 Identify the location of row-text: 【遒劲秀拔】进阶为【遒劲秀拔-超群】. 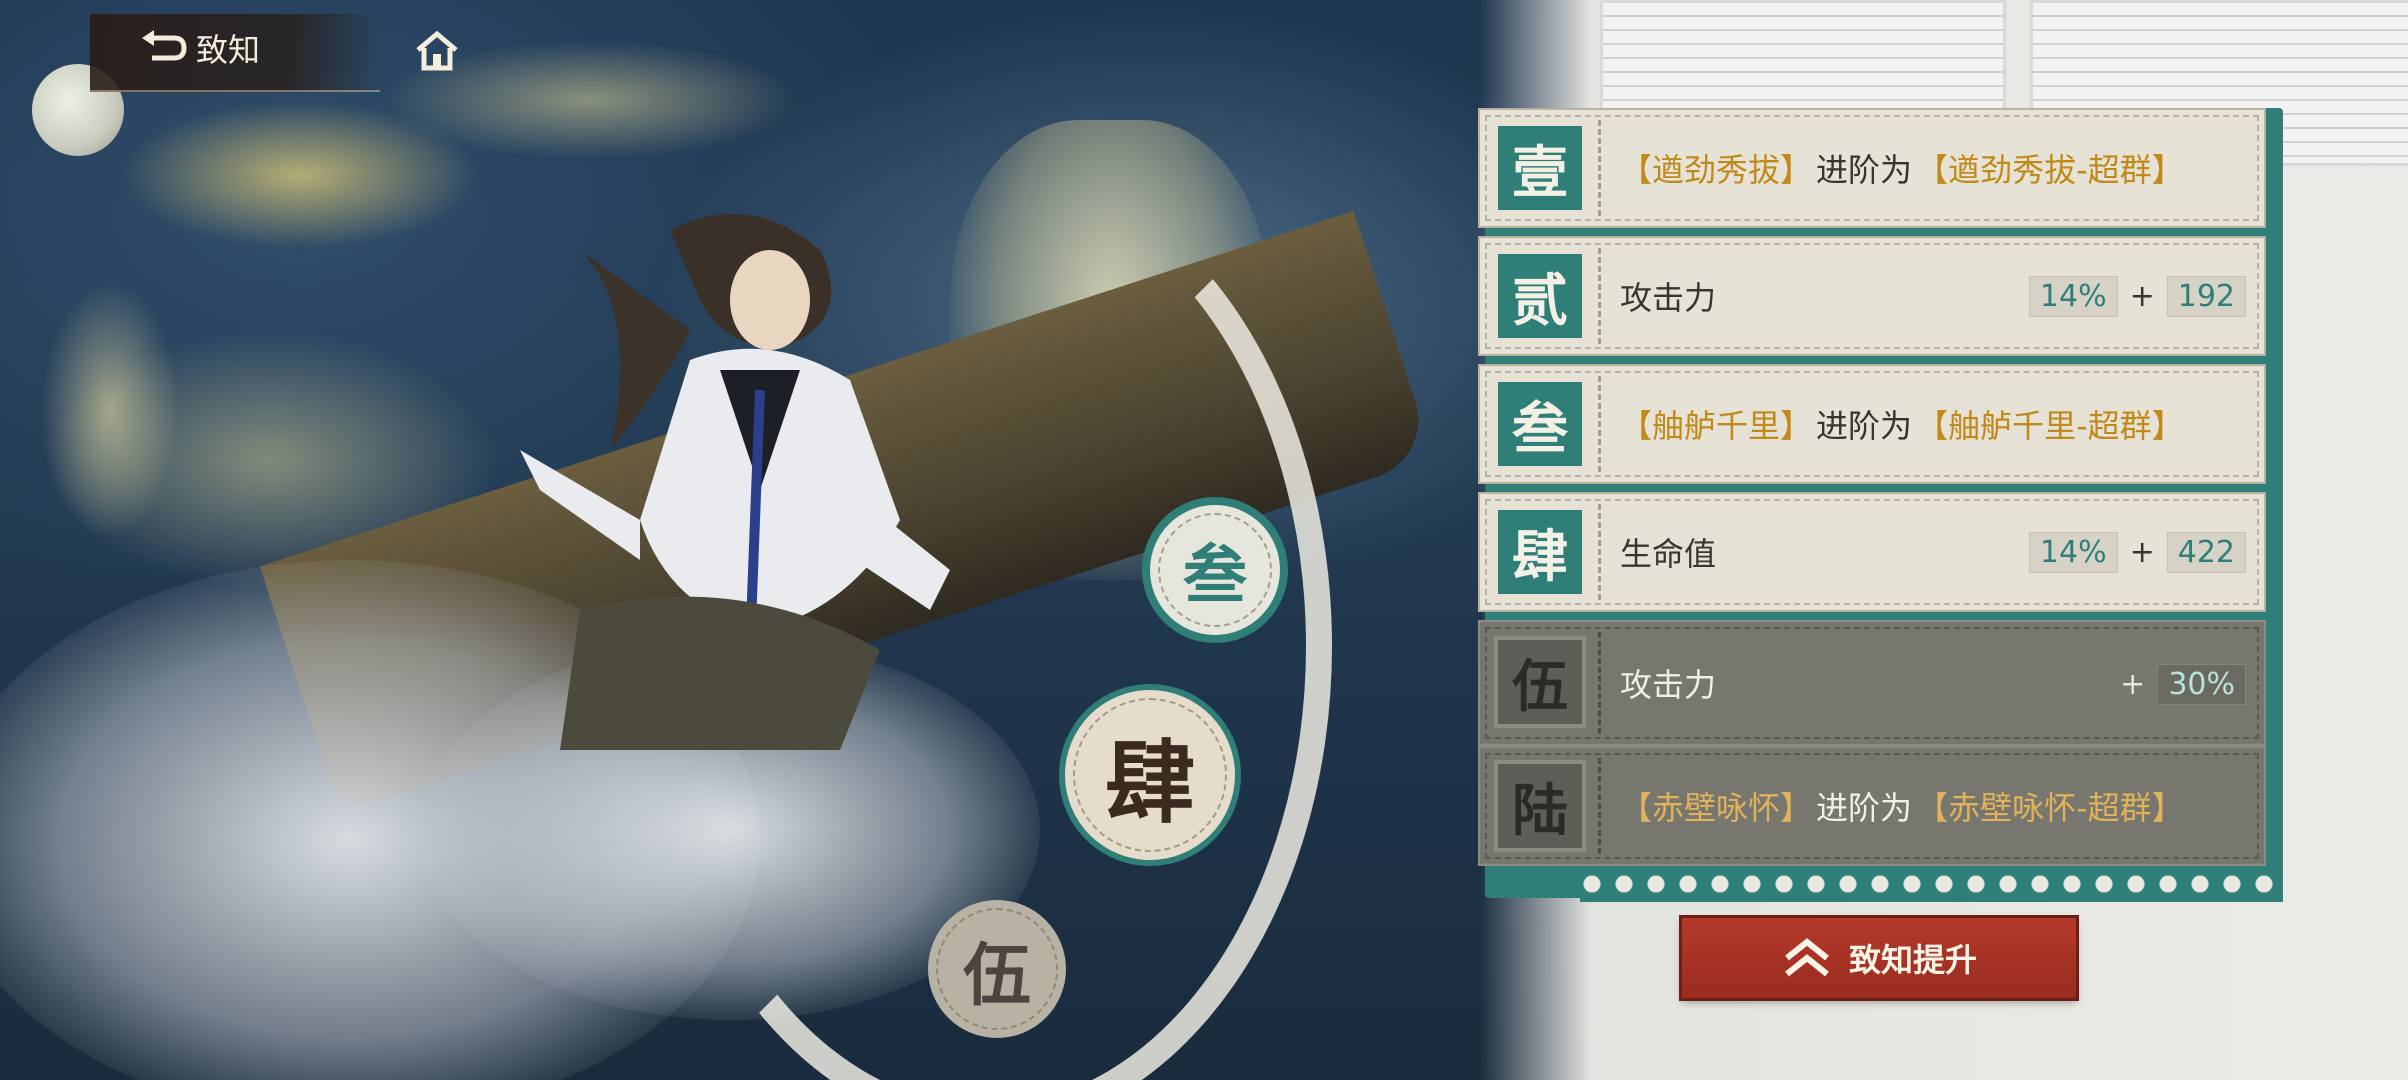
(1902, 168).